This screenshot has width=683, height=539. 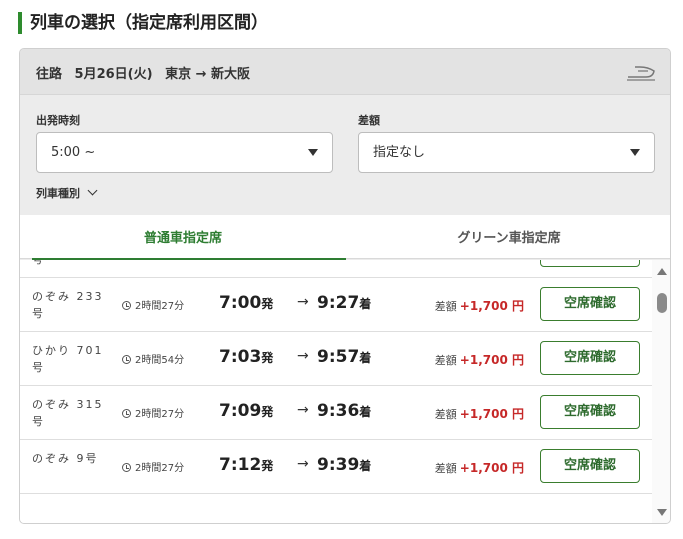 What do you see at coordinates (208, 74) in the screenshot?
I see `route-segment: 東京 → 新大阪` at bounding box center [208, 74].